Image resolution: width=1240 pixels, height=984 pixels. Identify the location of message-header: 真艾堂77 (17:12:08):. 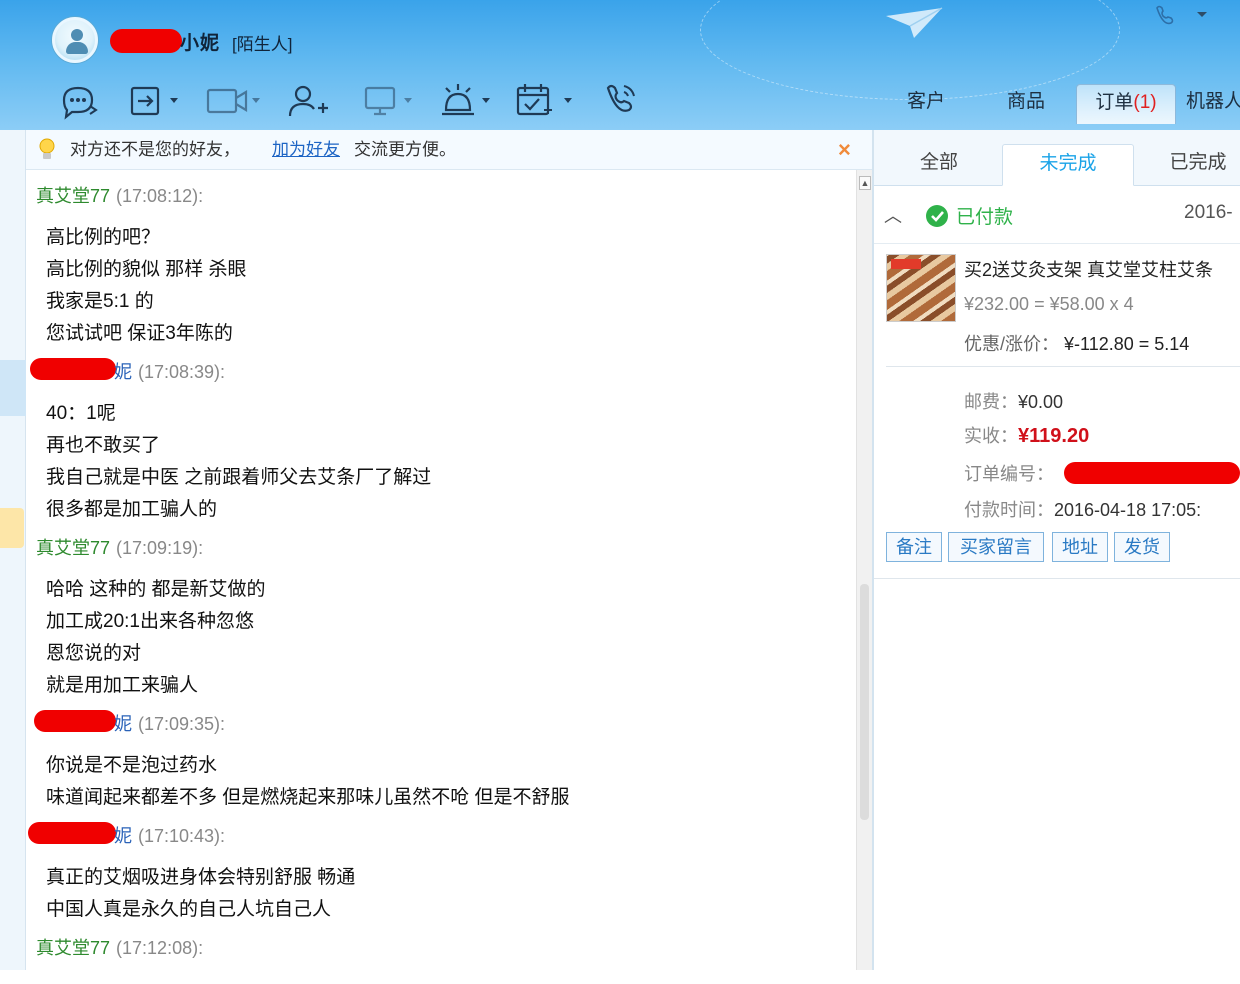
(119, 947).